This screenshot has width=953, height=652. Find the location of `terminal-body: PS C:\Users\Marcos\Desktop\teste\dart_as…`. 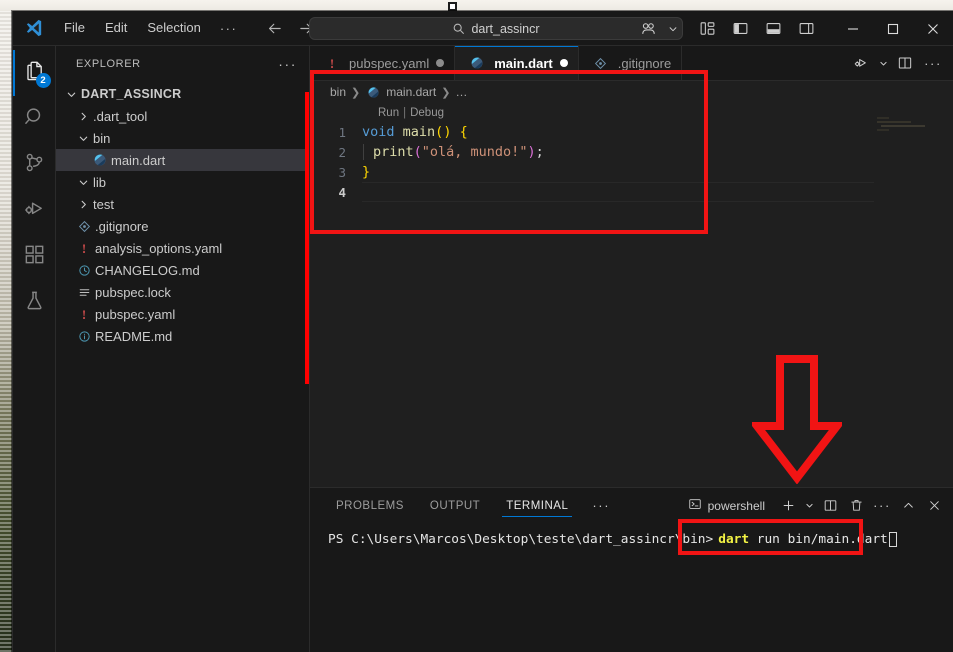

terminal-body: PS C:\Users\Marcos\Desktop\teste\dart_as… is located at coordinates (631, 587).